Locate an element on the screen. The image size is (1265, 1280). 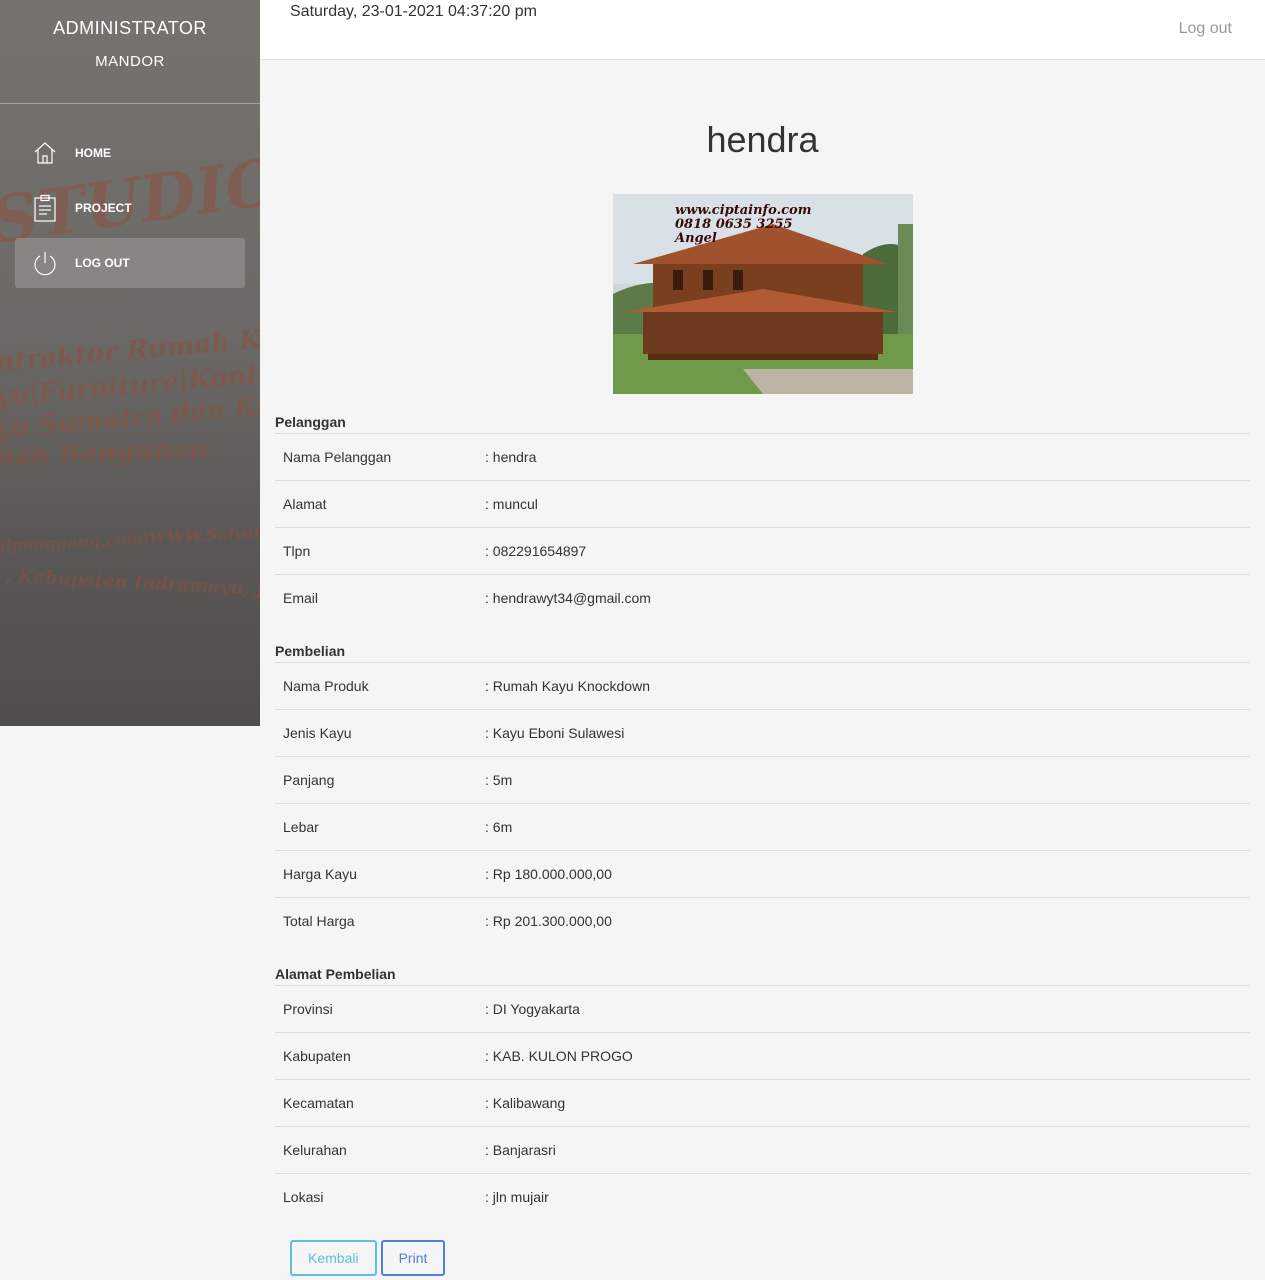
table-row: Lebar: 6m is located at coordinates (762, 827).